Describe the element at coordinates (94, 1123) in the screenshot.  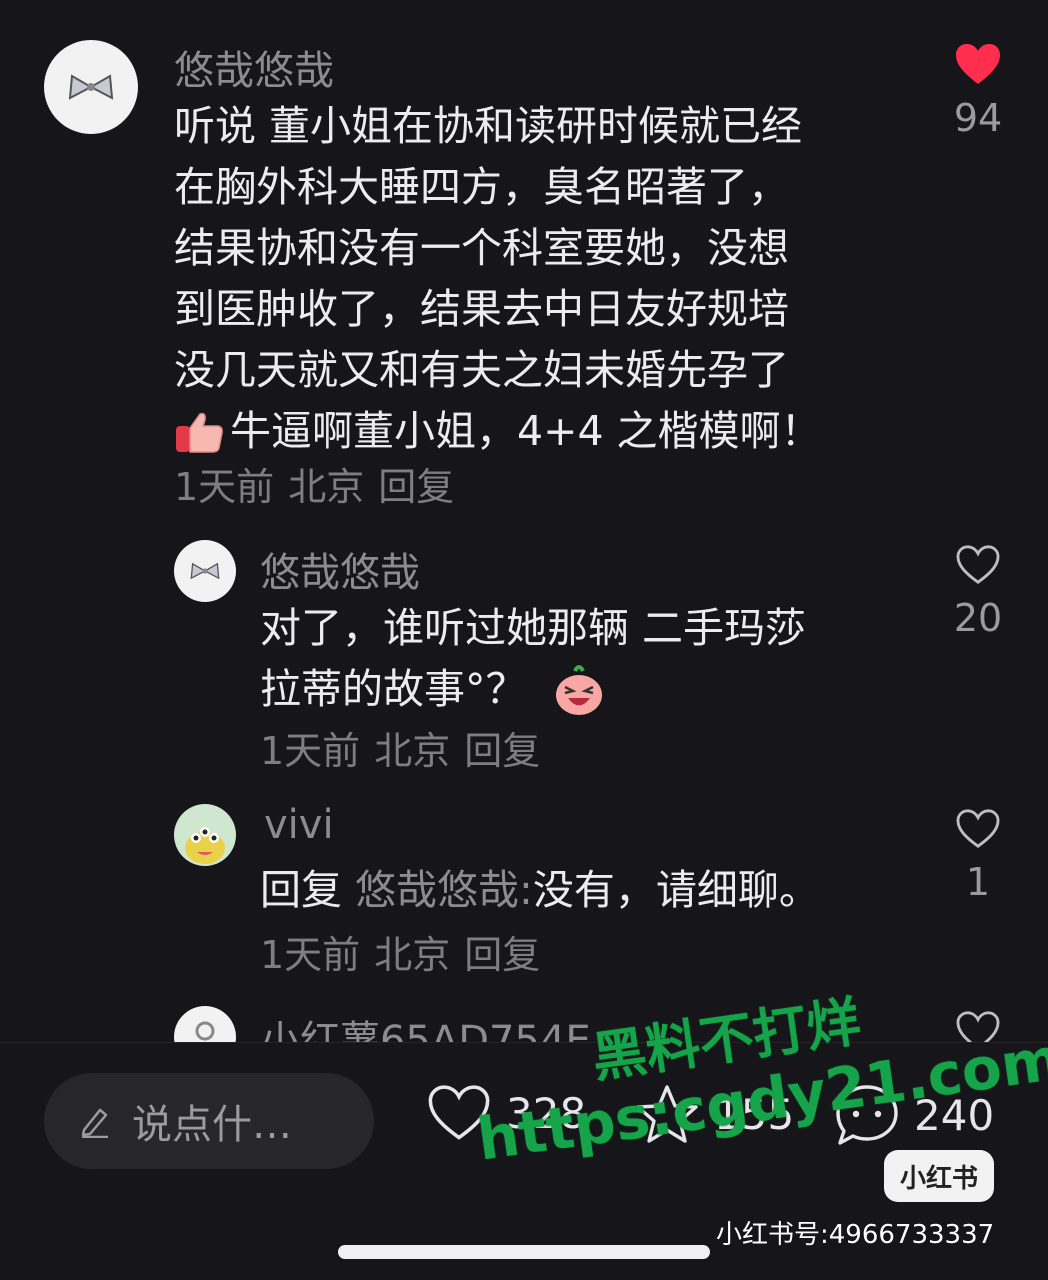
I see `pencil-icon` at that location.